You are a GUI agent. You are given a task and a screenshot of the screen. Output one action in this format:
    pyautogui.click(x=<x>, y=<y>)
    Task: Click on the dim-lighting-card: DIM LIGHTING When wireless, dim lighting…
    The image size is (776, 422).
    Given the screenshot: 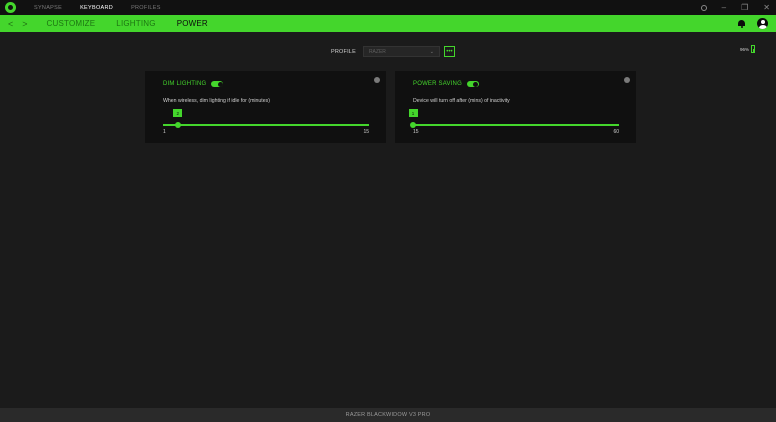 What is the action you would take?
    pyautogui.click(x=265, y=107)
    